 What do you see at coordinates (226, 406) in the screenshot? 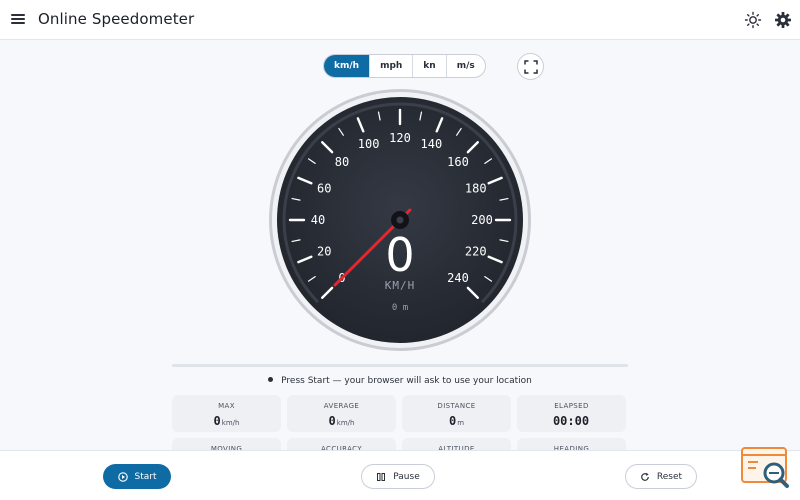
I see `stat-label: MAX` at bounding box center [226, 406].